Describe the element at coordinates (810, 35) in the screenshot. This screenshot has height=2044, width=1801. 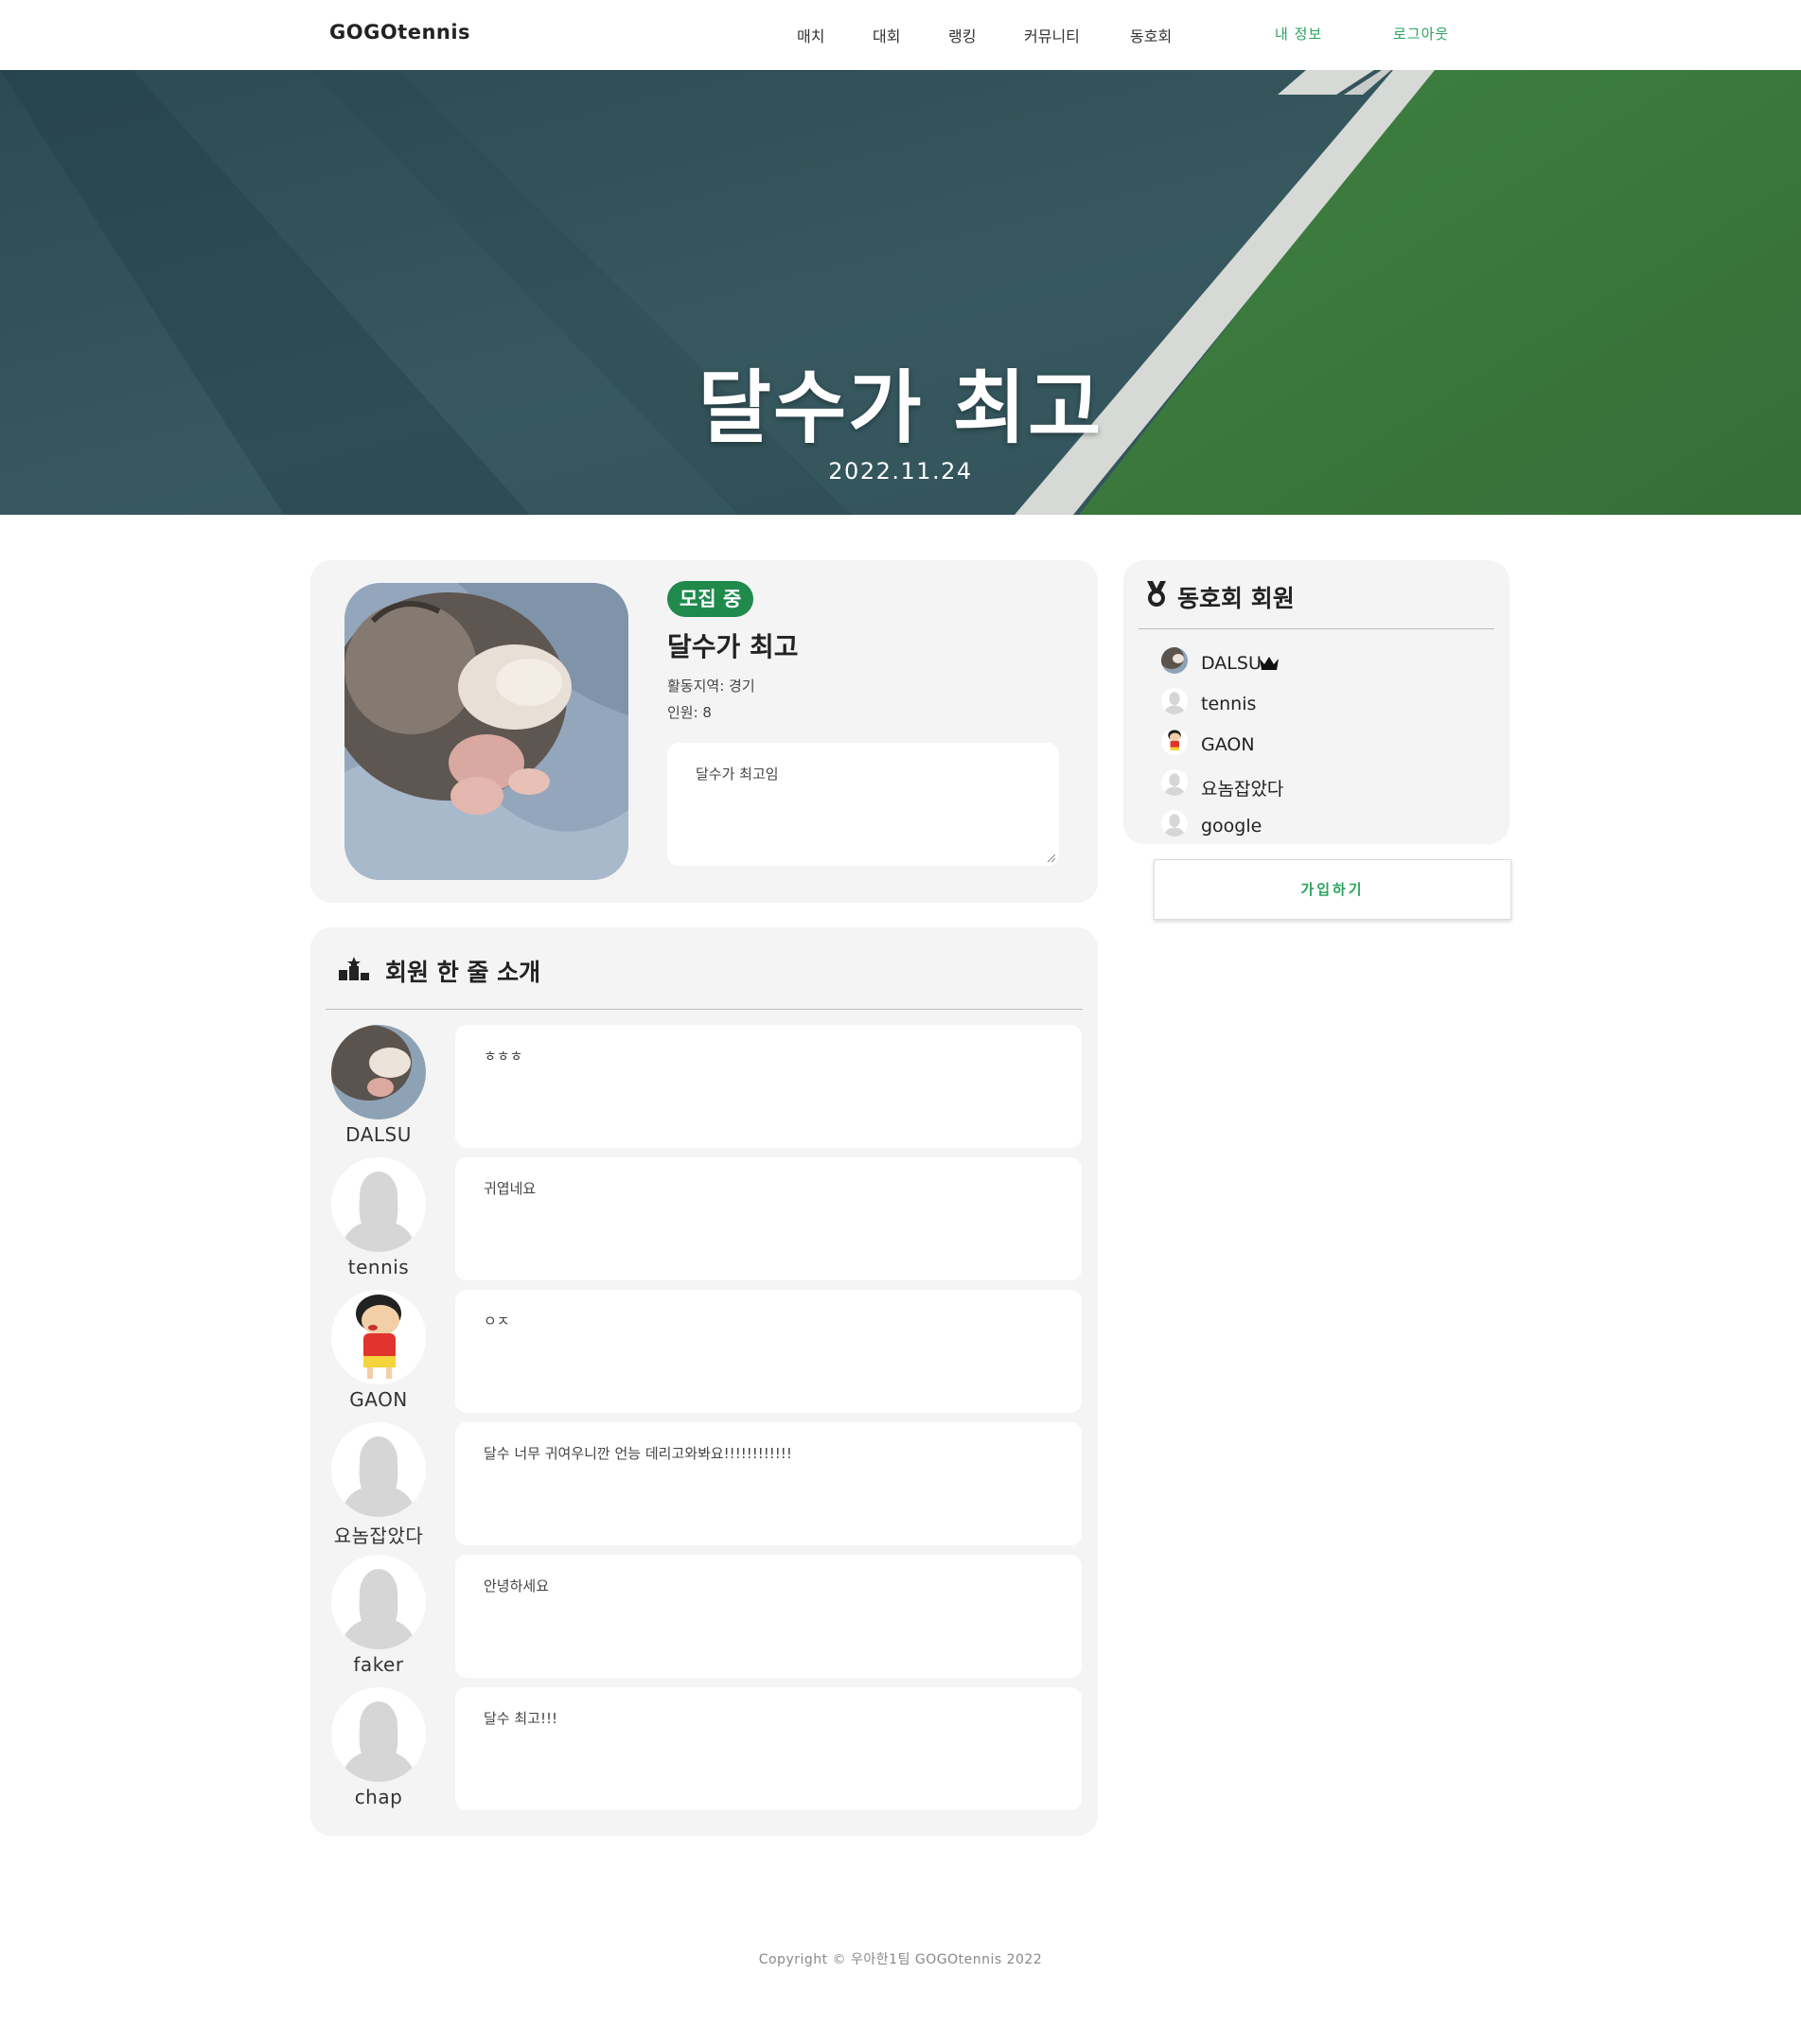
I see `nav-item-match: 매치` at that location.